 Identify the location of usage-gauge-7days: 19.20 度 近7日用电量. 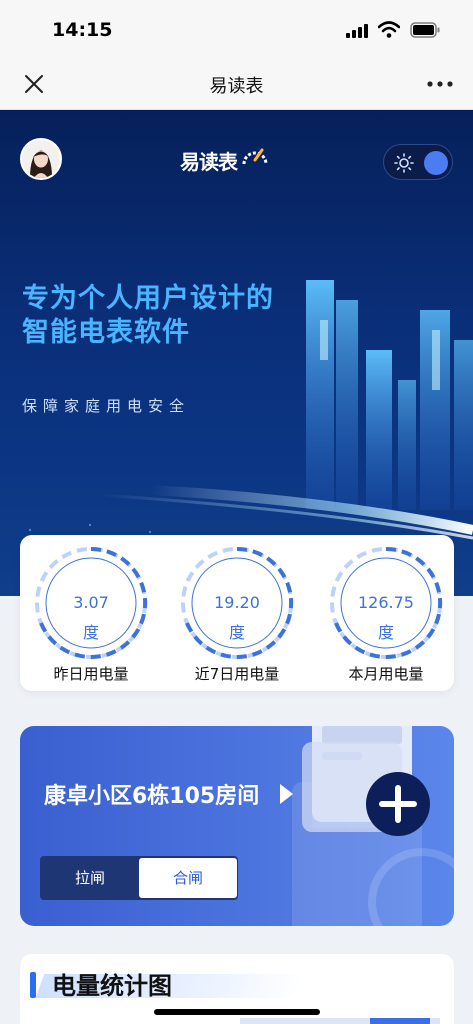
(237, 615).